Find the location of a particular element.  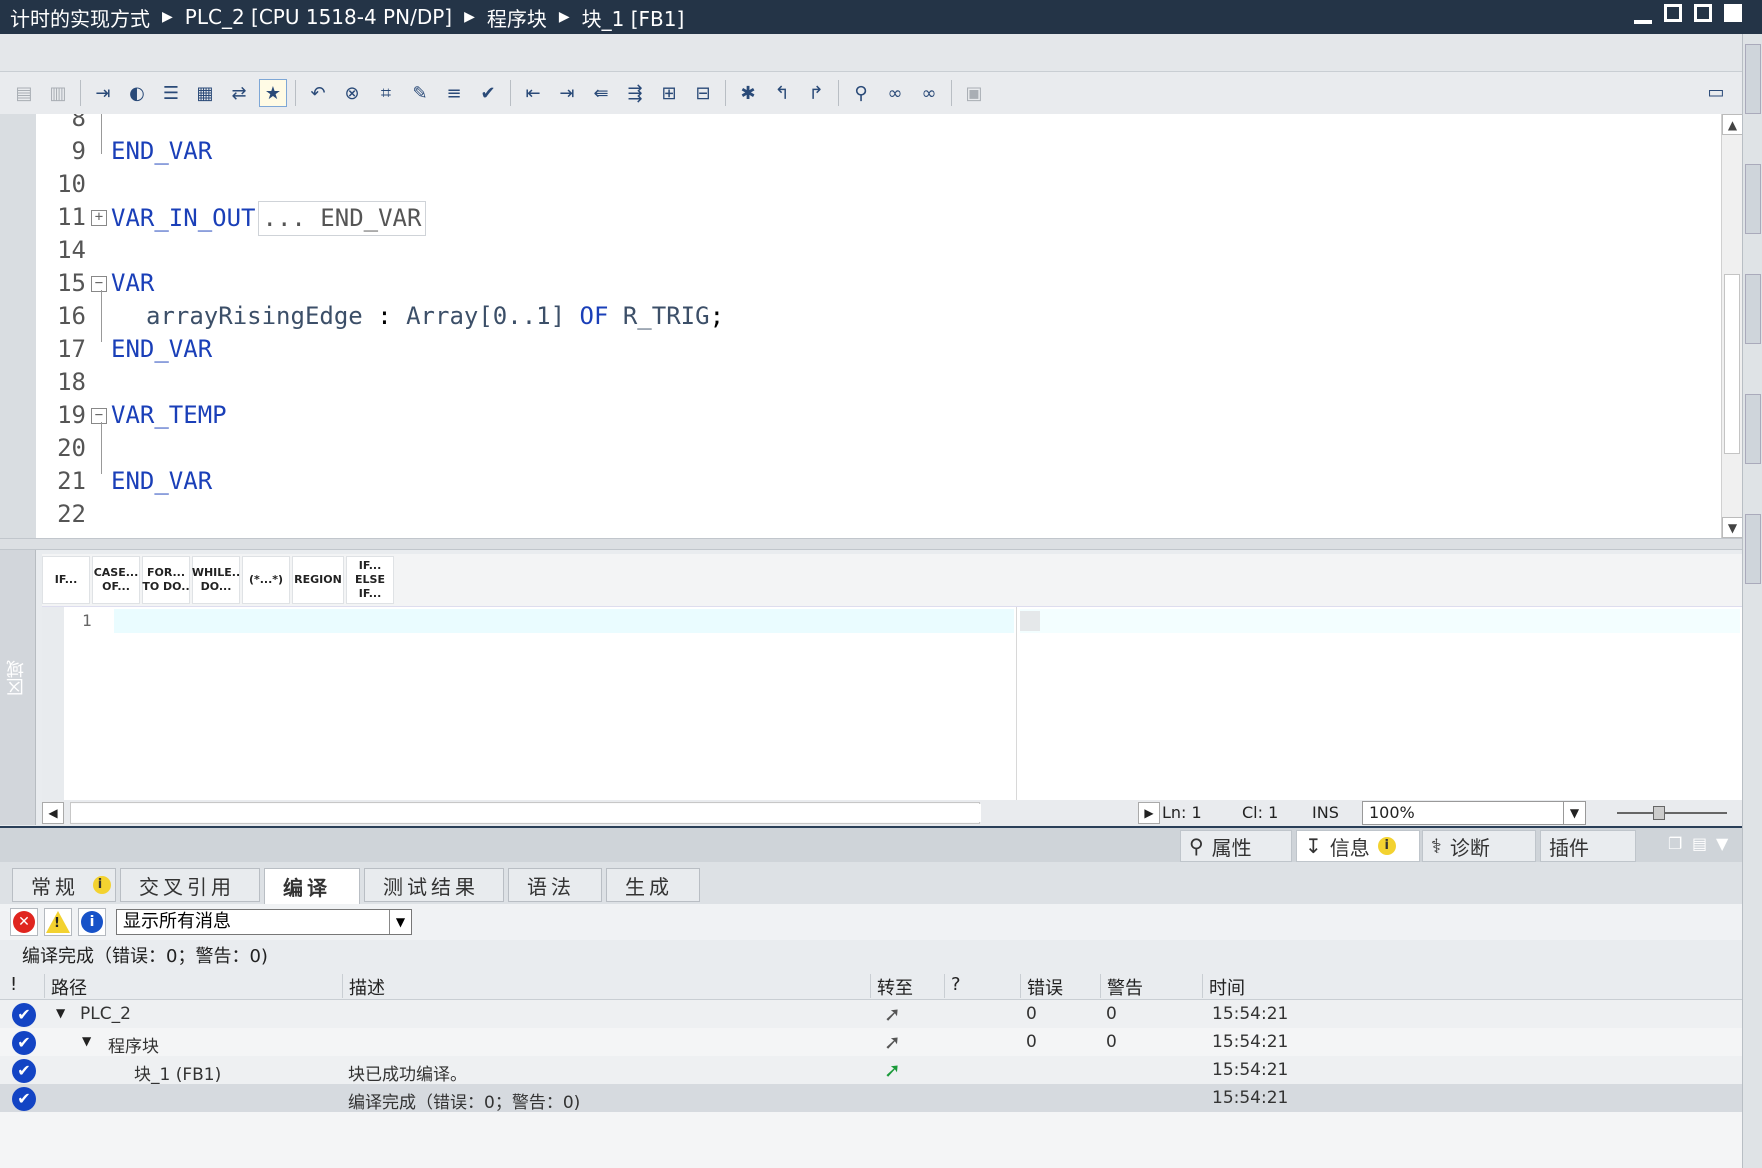

lock-icon: ▣ is located at coordinates (974, 93).